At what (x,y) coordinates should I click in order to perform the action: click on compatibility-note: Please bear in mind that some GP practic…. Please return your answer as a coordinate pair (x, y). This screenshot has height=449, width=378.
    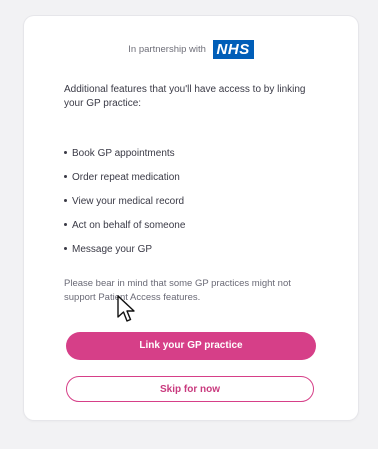
    Looking at the image, I should click on (177, 290).